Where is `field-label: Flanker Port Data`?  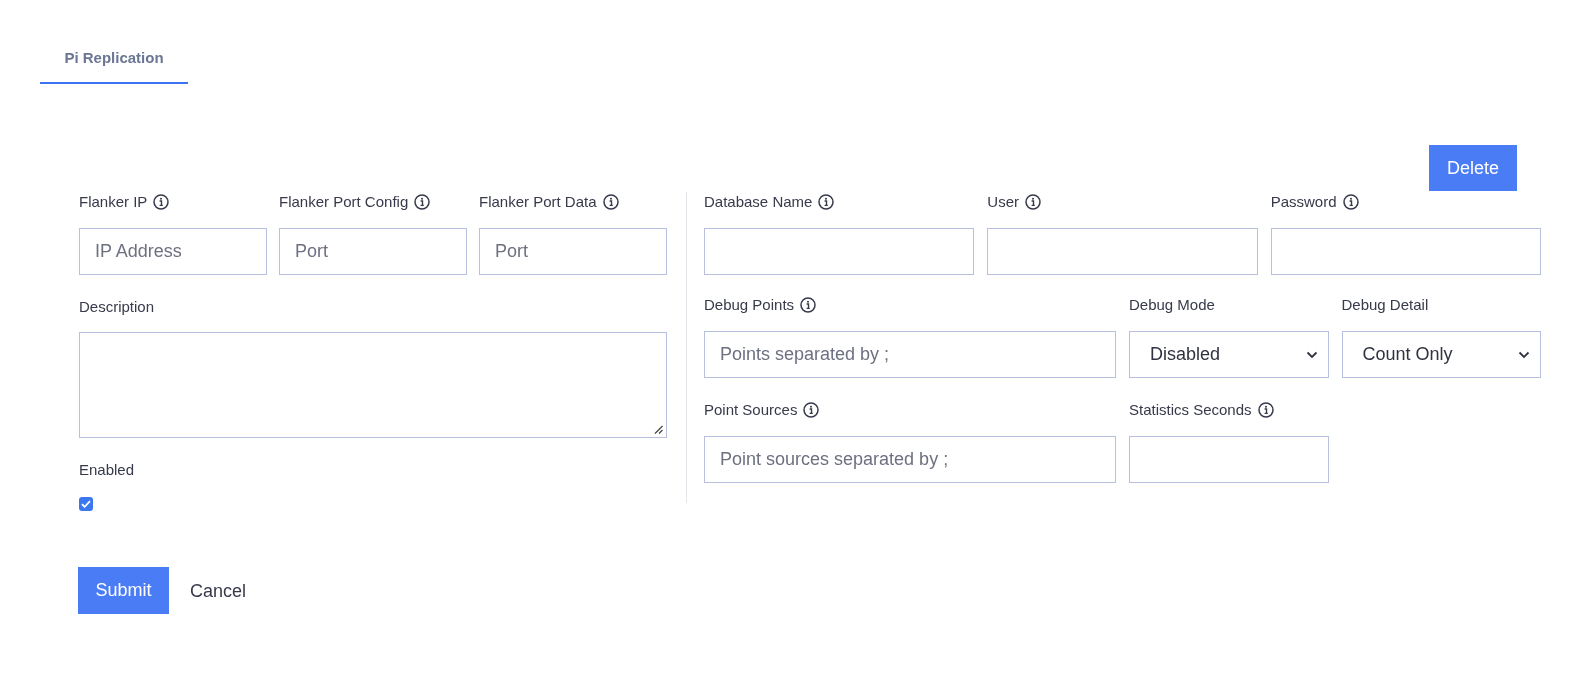 field-label: Flanker Port Data is located at coordinates (538, 202).